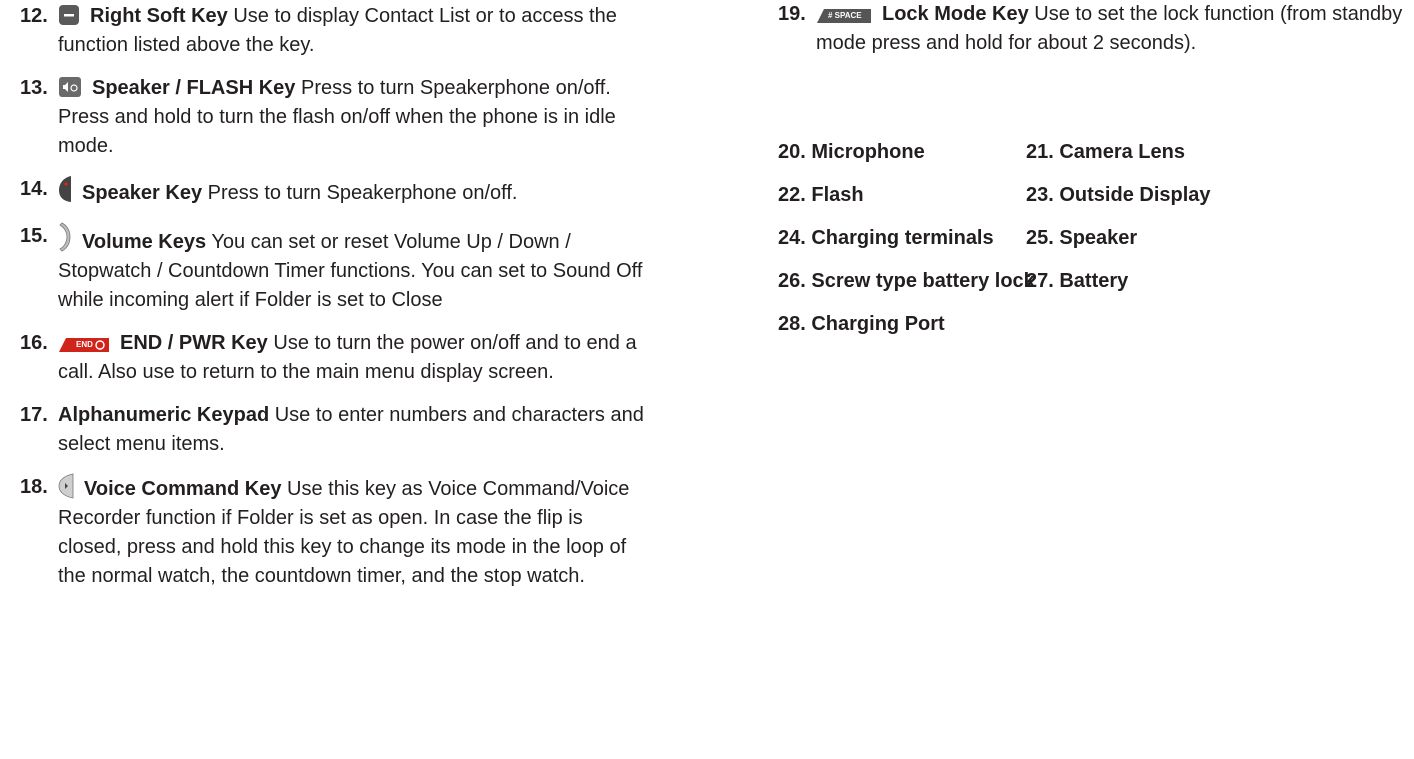  Describe the element at coordinates (34, 236) in the screenshot. I see `item-number: 15.` at that location.